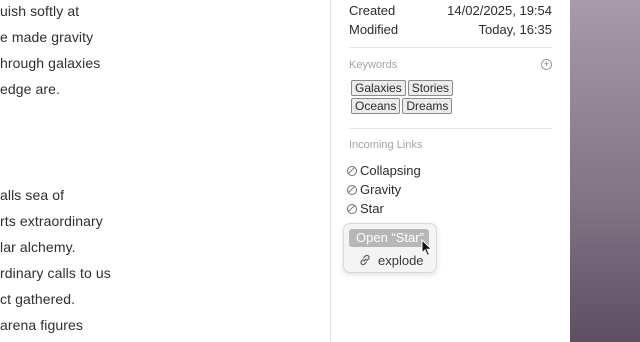 The height and width of the screenshot is (342, 640). What do you see at coordinates (38, 247) in the screenshot?
I see `text-line: lar alchemy.` at bounding box center [38, 247].